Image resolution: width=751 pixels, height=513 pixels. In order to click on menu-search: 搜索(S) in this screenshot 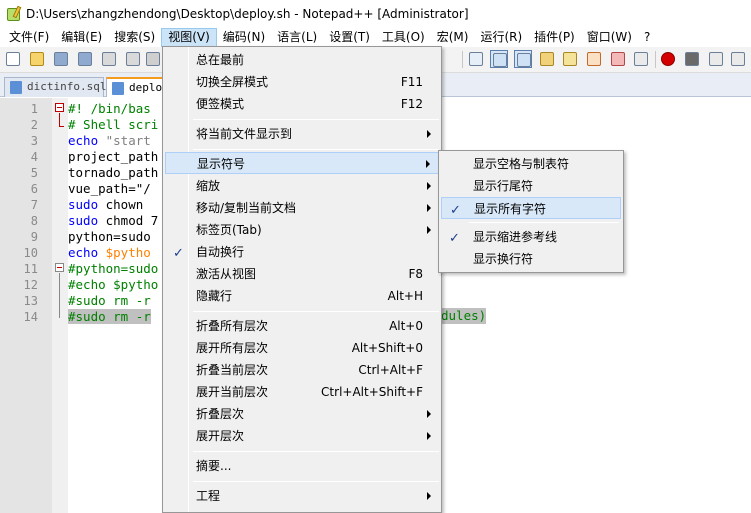, I will do `click(134, 37)`.